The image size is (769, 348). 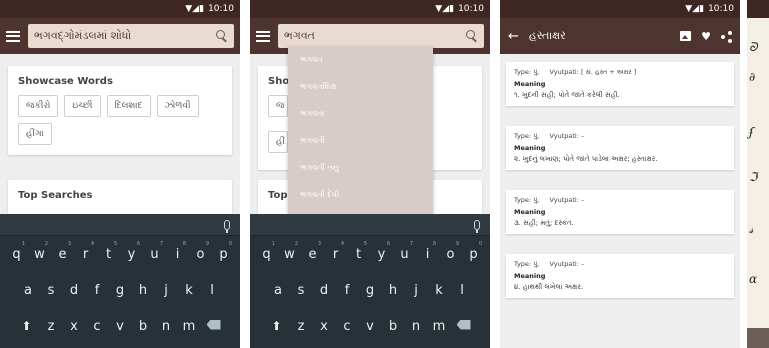 What do you see at coordinates (360, 59) in the screenshot?
I see `suggestion-item: ભગવત` at bounding box center [360, 59].